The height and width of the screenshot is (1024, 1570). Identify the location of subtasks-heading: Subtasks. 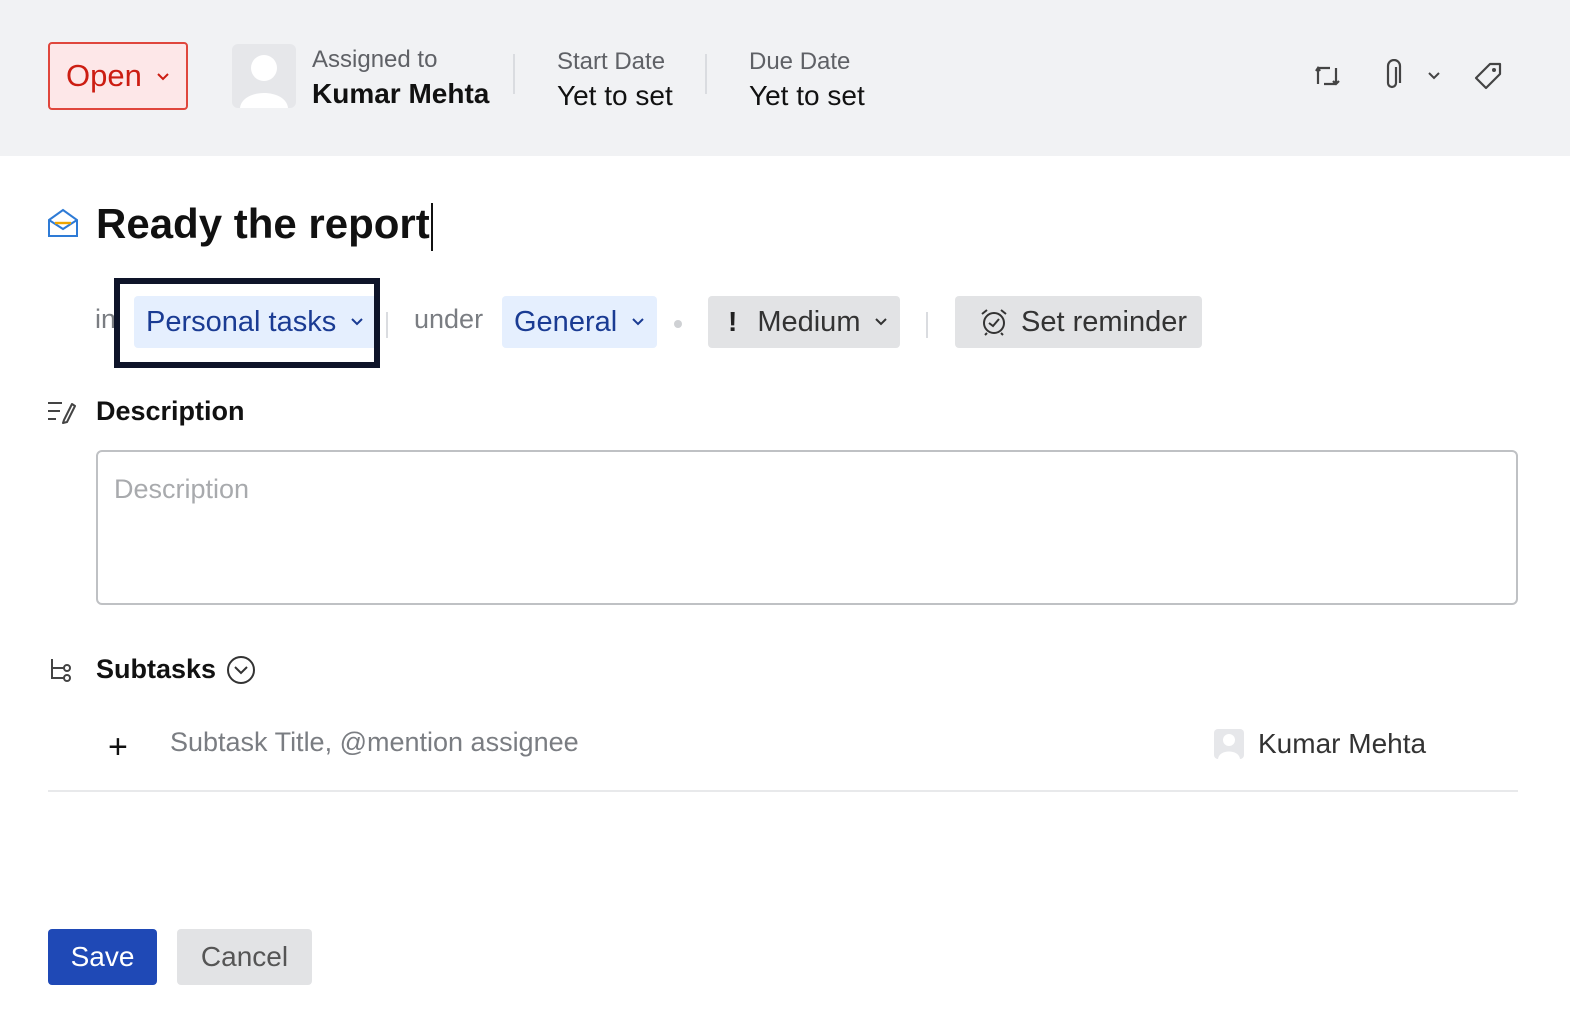
(151, 669).